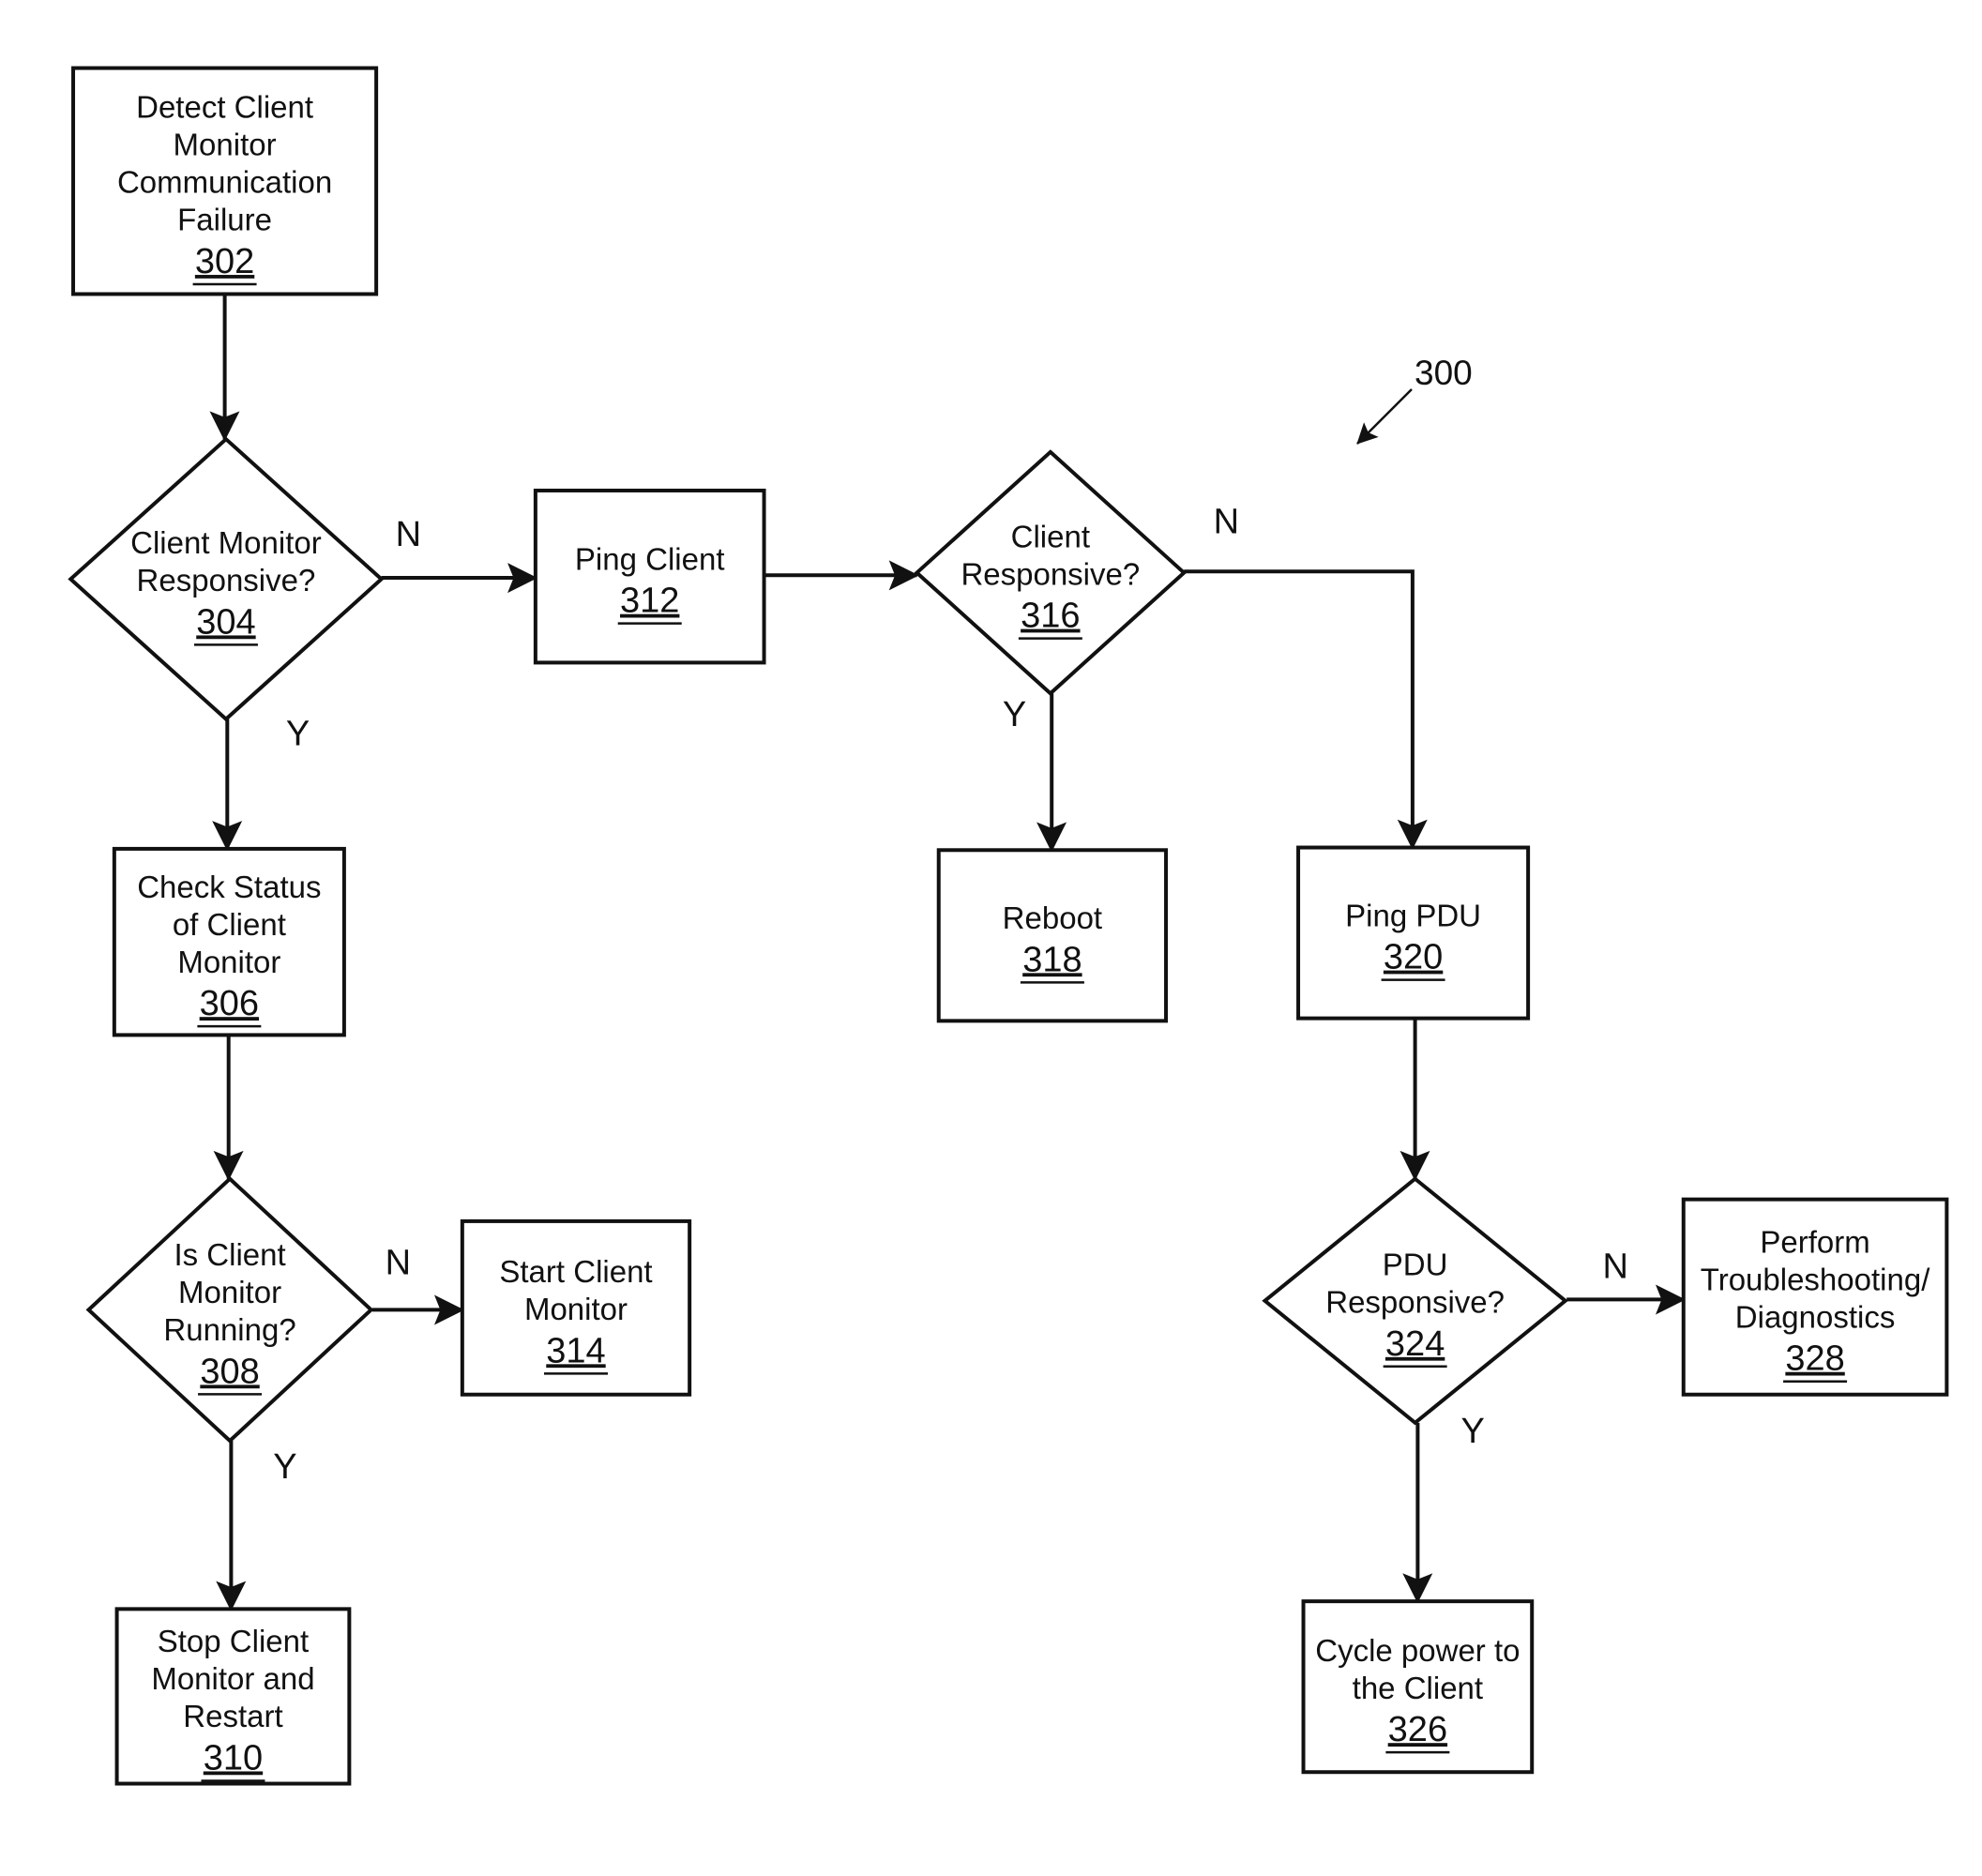 This screenshot has width=1982, height=1876. What do you see at coordinates (459, 554) in the screenshot?
I see `edge-304-to-312: N` at bounding box center [459, 554].